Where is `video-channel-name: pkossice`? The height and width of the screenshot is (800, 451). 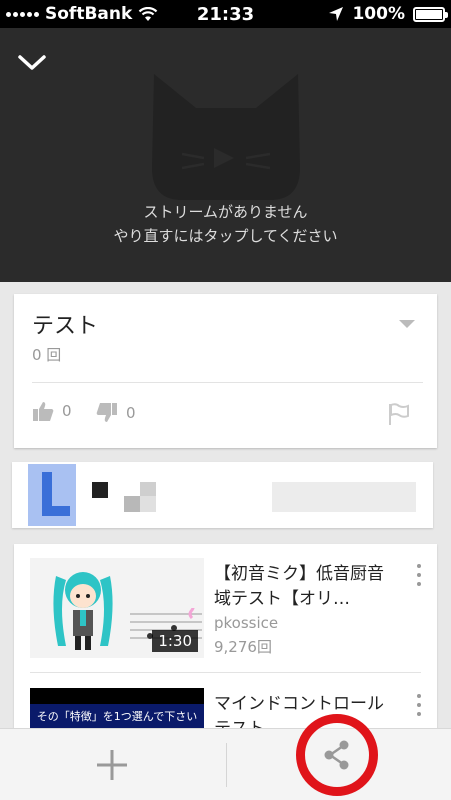
video-channel-name: pkossice is located at coordinates (246, 623).